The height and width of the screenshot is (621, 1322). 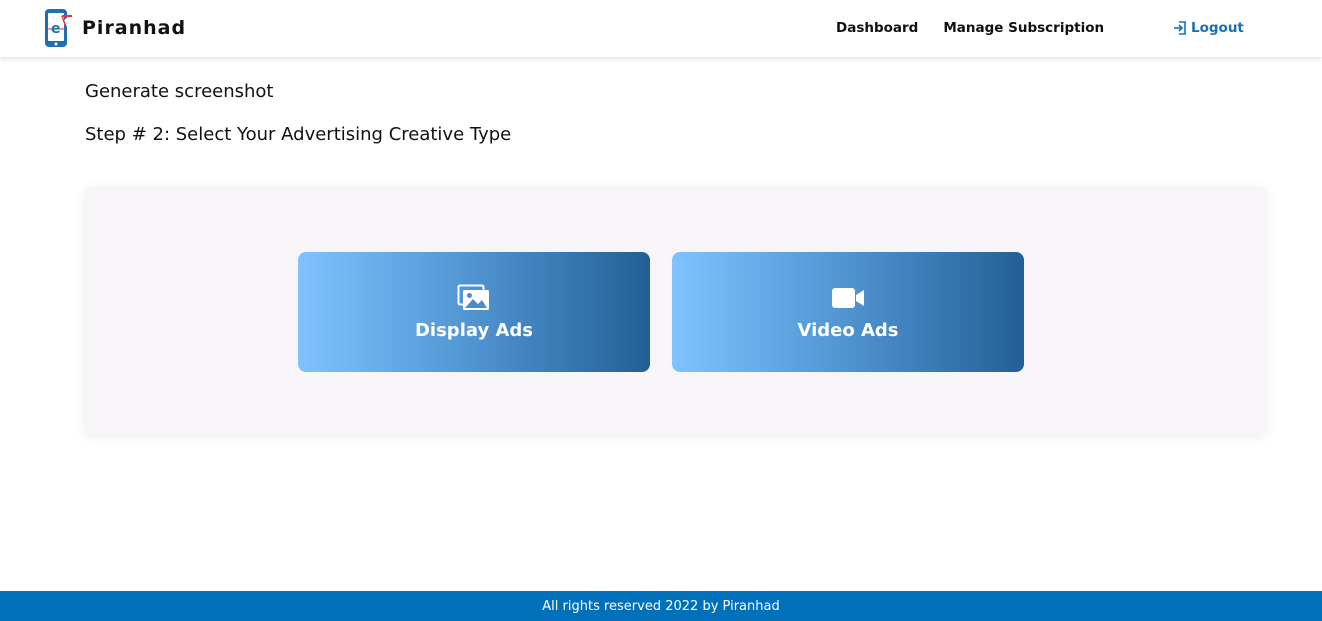 I want to click on footer: All rights reserved 2022 by Piranhad, so click(x=661, y=606).